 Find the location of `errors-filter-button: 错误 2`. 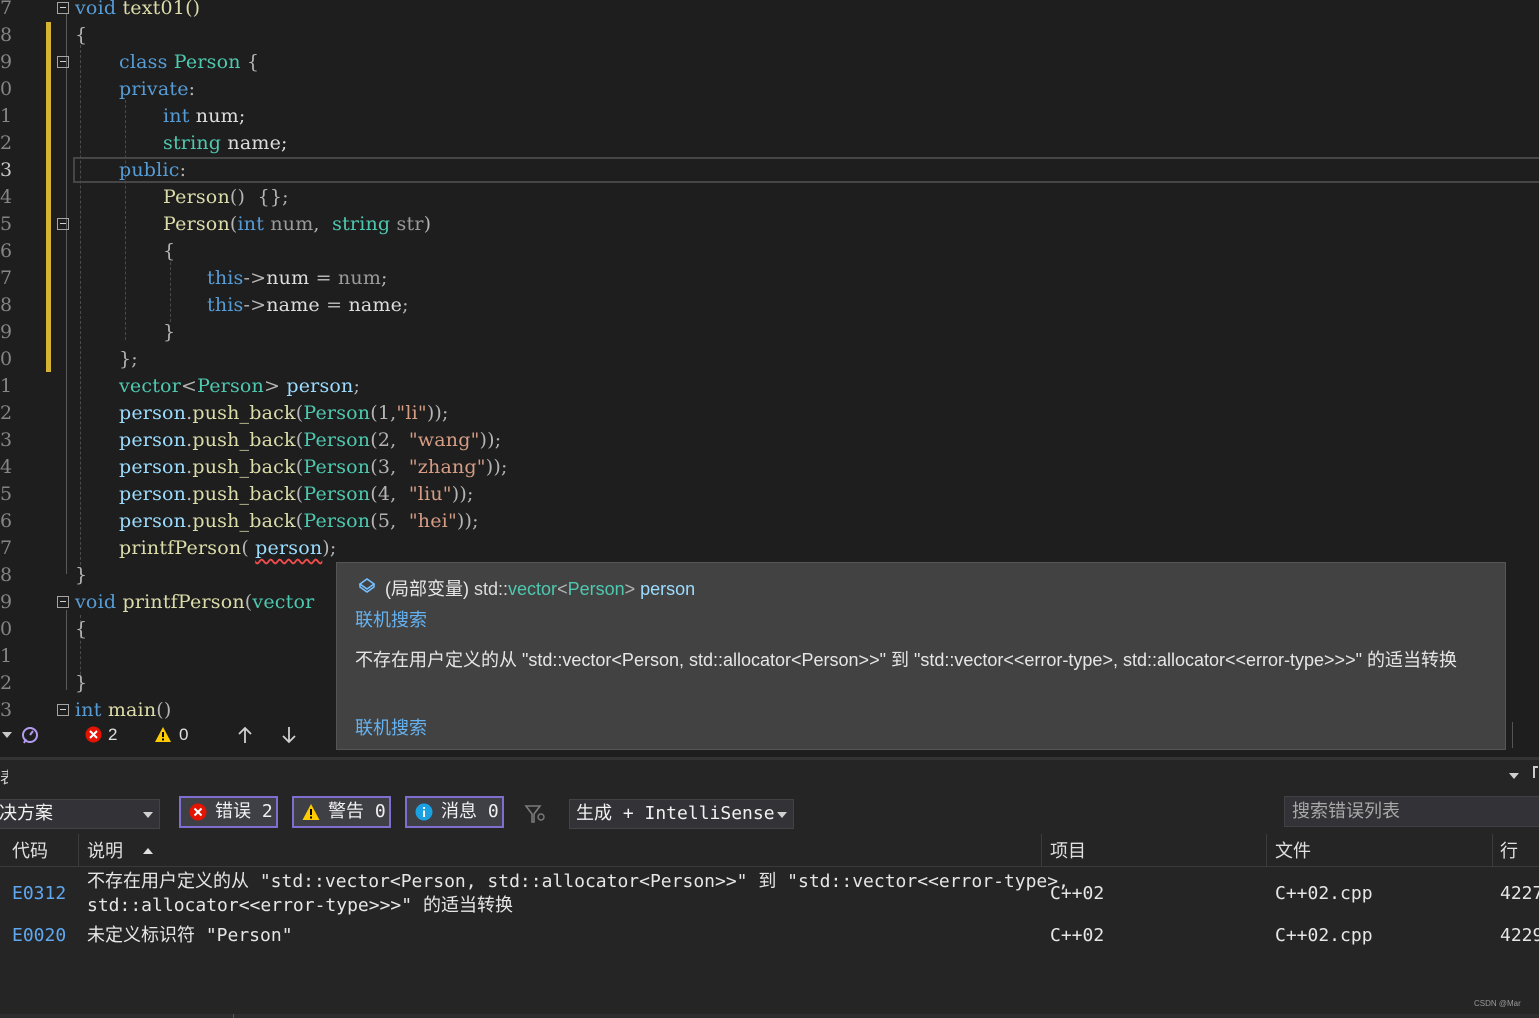

errors-filter-button: 错误 2 is located at coordinates (228, 812).